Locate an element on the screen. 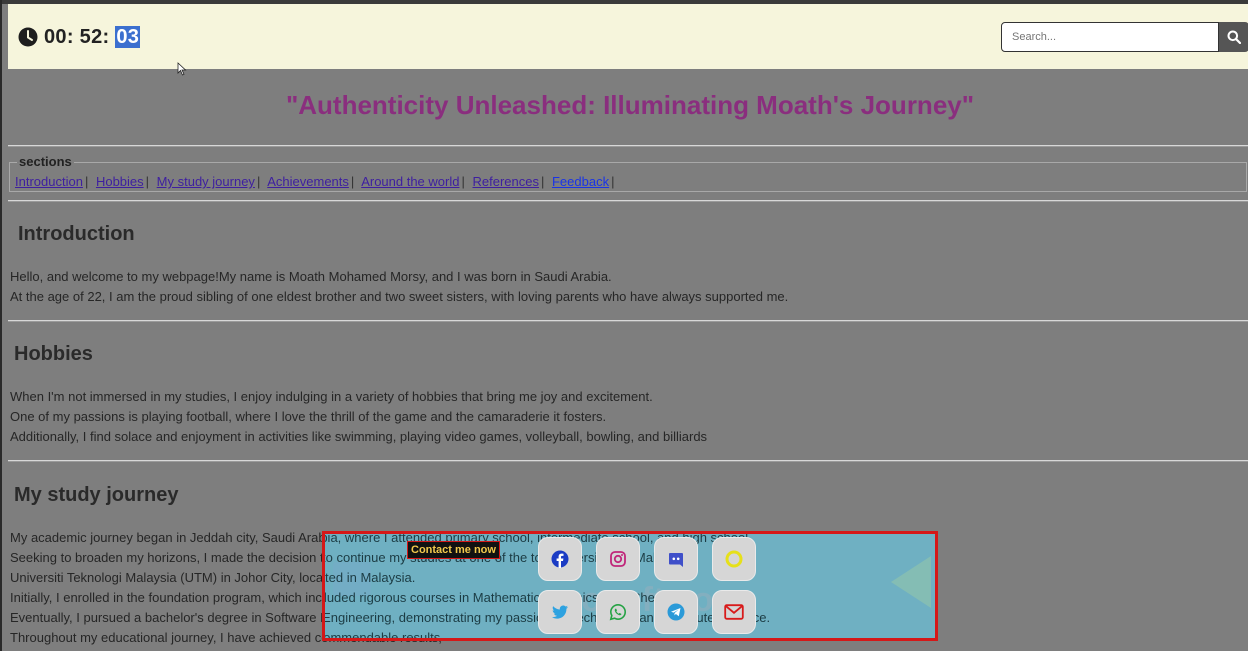 The image size is (1248, 651). instagram-icon is located at coordinates (618, 559).